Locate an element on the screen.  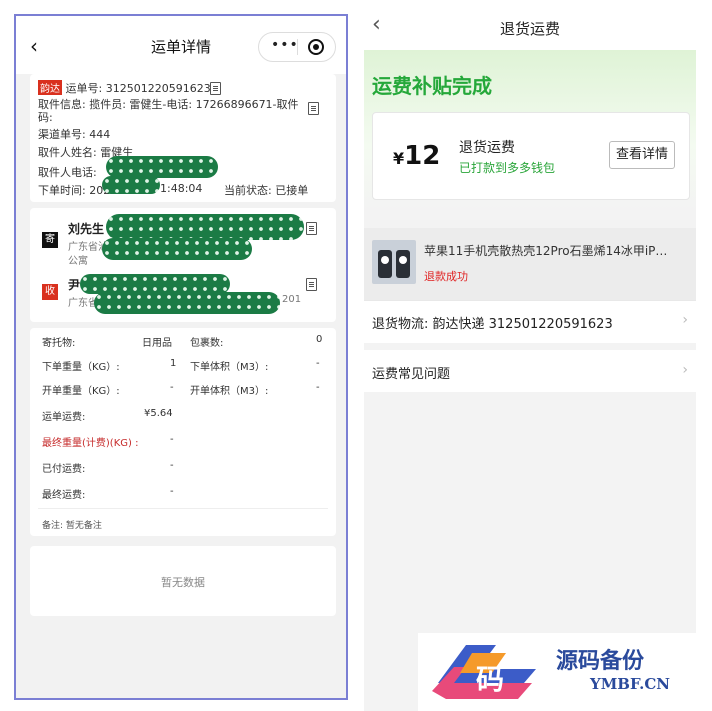
watermark-logo: 码 is located at coordinates (484, 672).